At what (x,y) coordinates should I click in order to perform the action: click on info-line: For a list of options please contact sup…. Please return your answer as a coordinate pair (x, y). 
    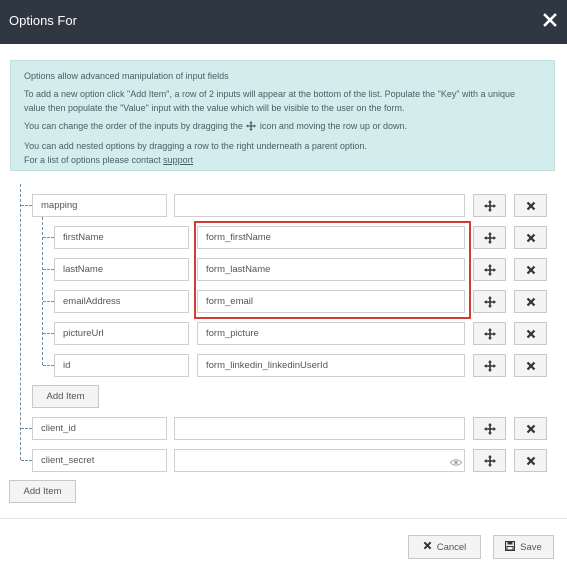
    Looking at the image, I should click on (282, 160).